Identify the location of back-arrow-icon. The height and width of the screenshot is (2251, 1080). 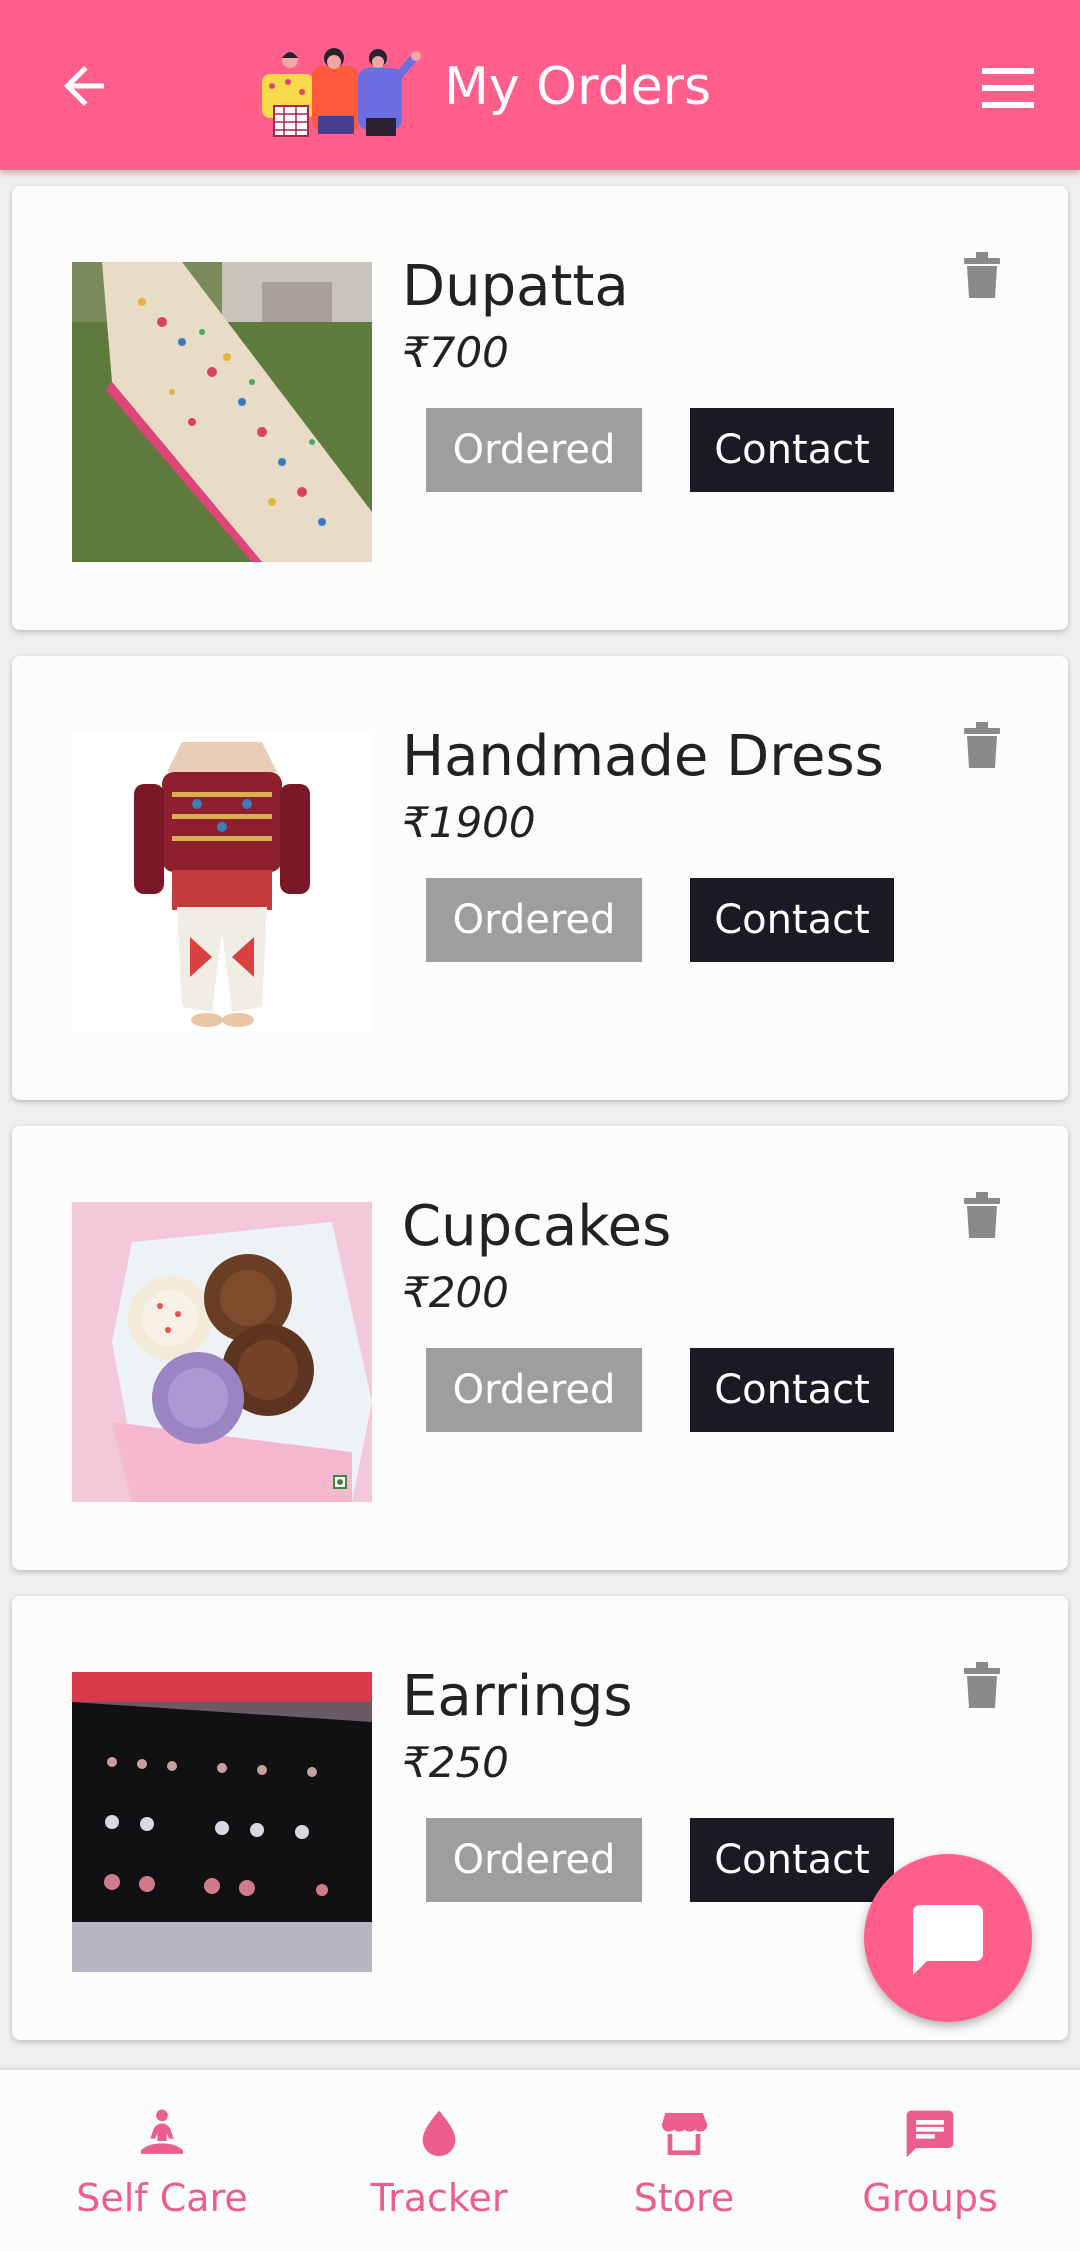
(84, 86).